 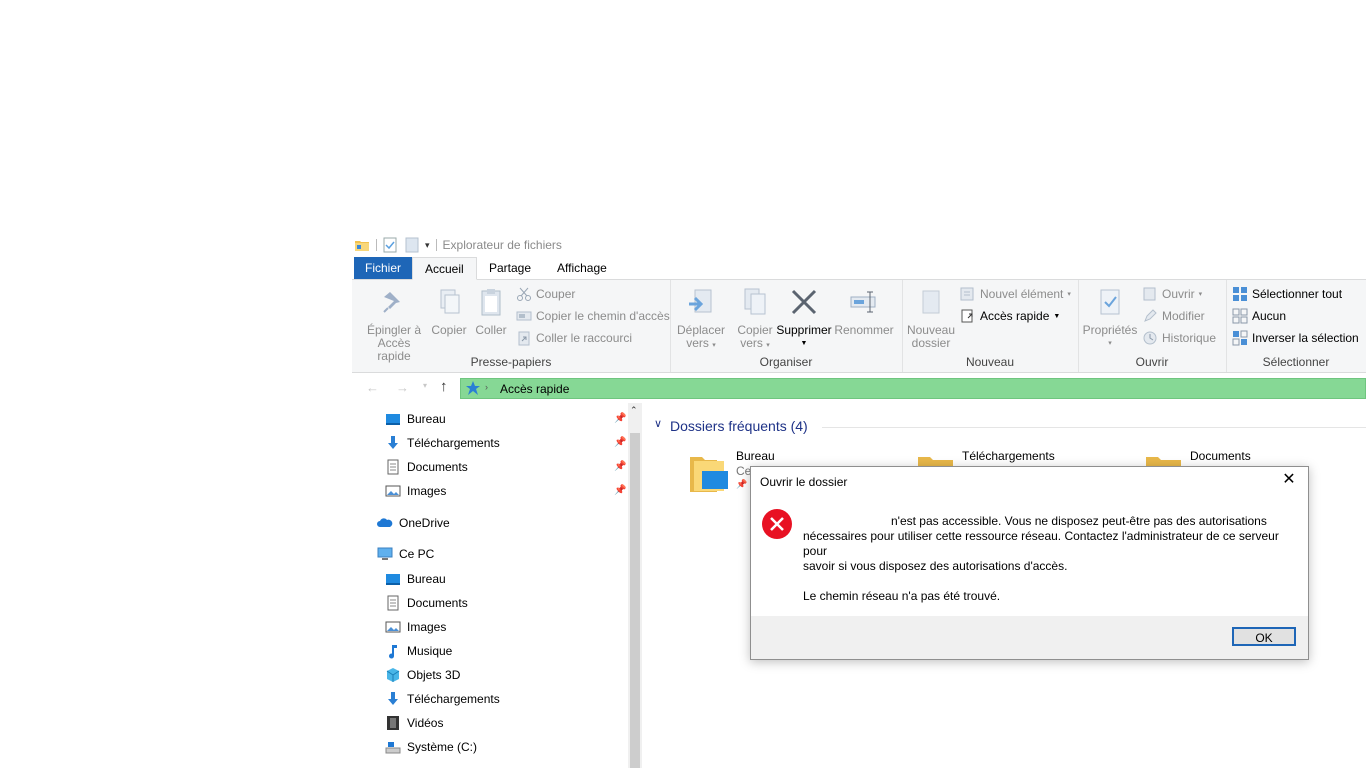 I want to click on ok-button: OK, so click(x=1264, y=636).